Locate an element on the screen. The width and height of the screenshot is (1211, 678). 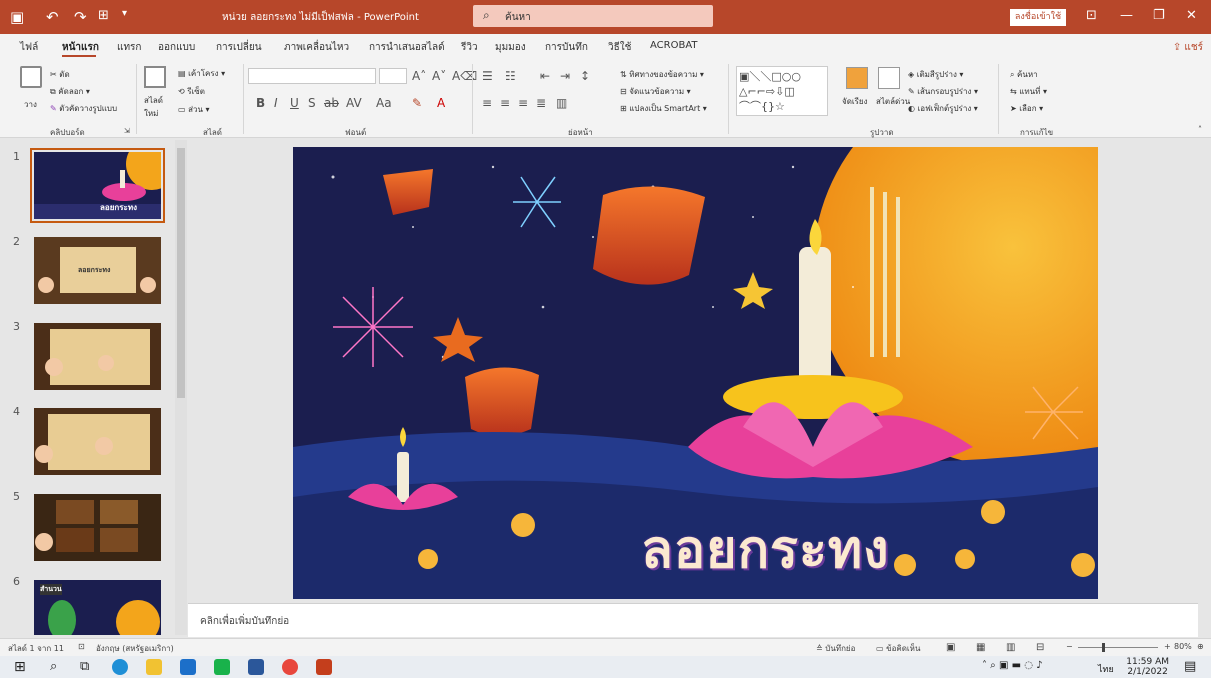
paste-label: วาง is located at coordinates (30, 104).